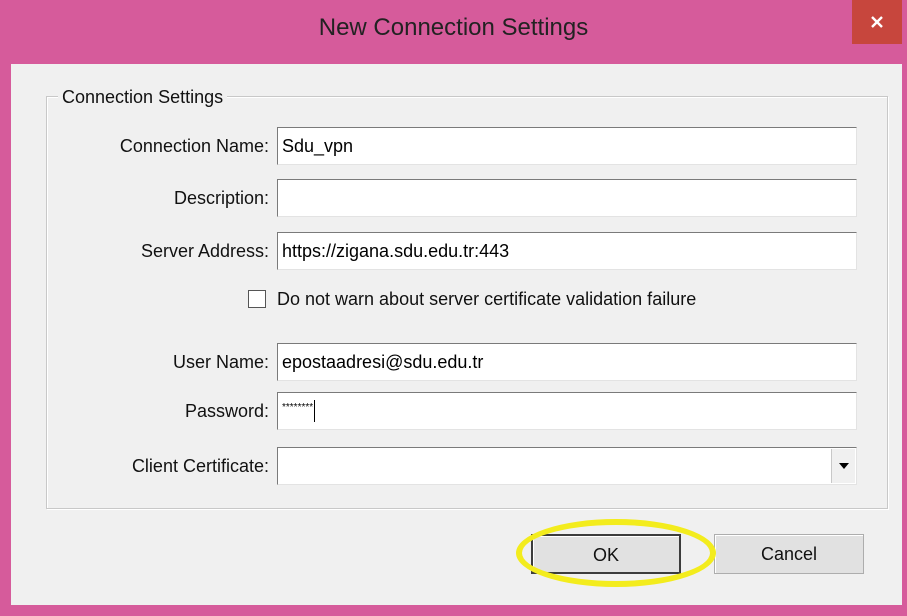 Image resolution: width=907 pixels, height=616 pixels. I want to click on server-address-label: Server Address:, so click(204, 251).